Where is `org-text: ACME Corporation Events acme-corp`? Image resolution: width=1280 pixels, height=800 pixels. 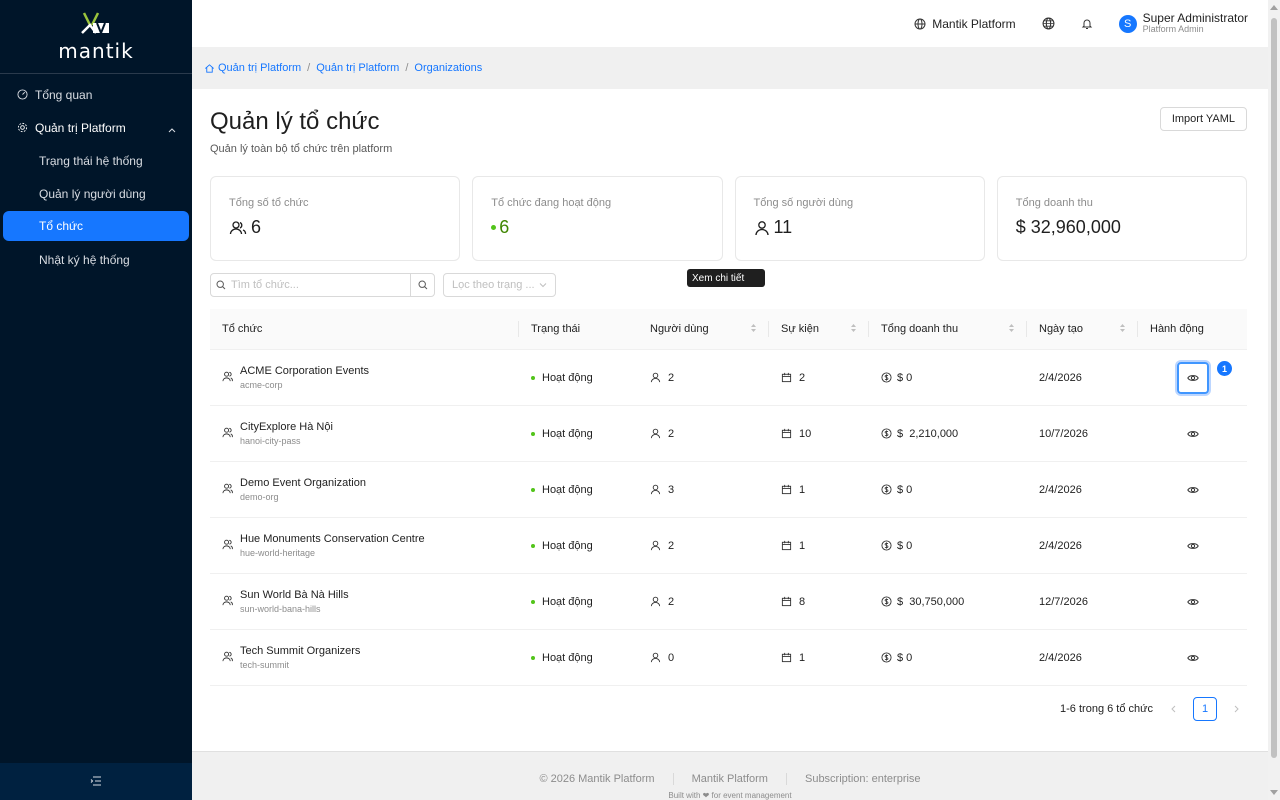 org-text: ACME Corporation Events acme-corp is located at coordinates (304, 377).